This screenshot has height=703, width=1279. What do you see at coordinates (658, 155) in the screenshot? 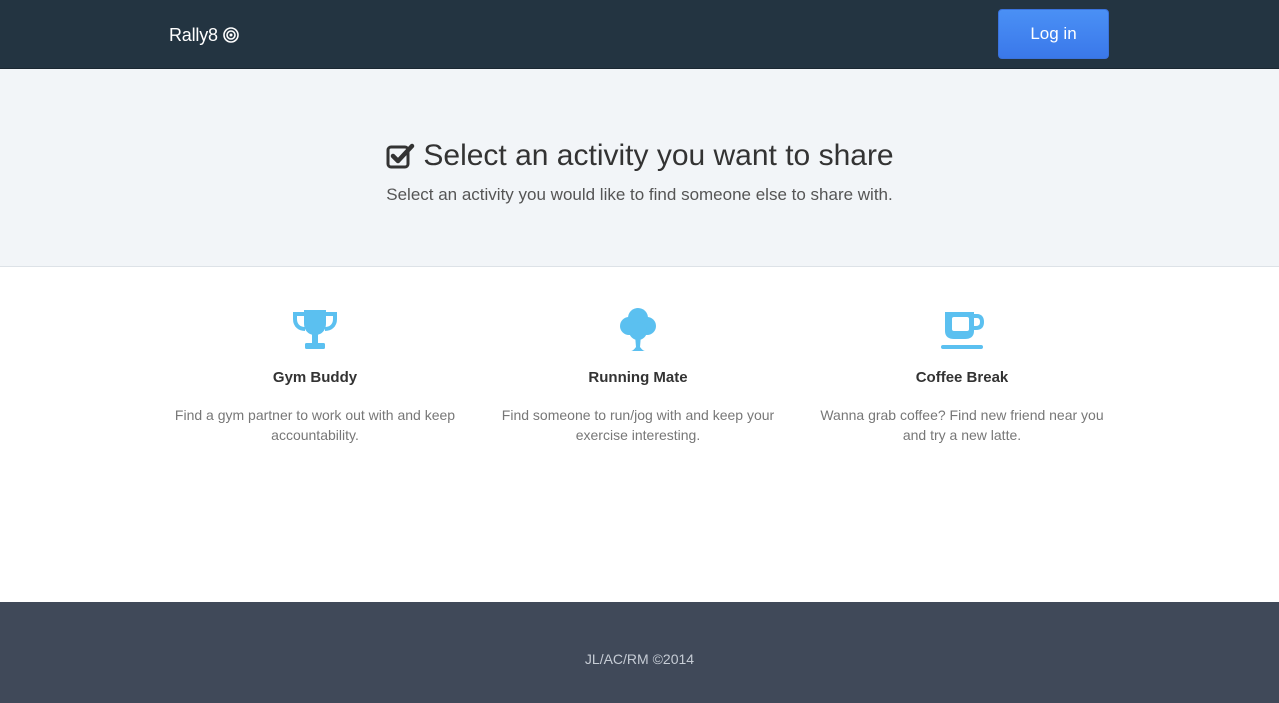
I see `page-title-text: Select an activity you want to share` at bounding box center [658, 155].